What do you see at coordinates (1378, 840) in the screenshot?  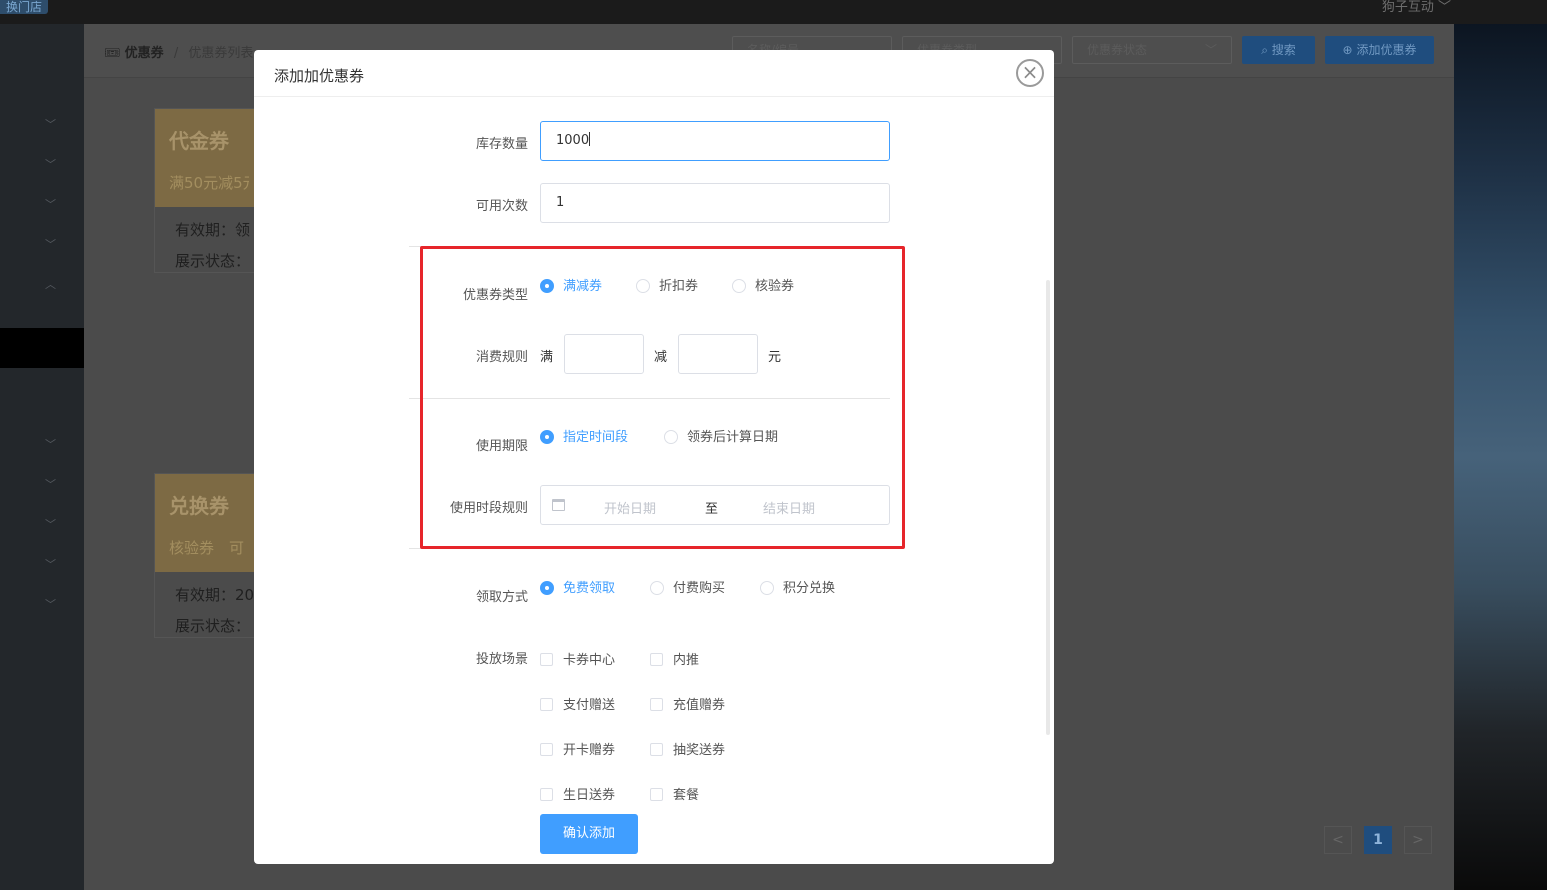 I see `pager-page-button: 1` at bounding box center [1378, 840].